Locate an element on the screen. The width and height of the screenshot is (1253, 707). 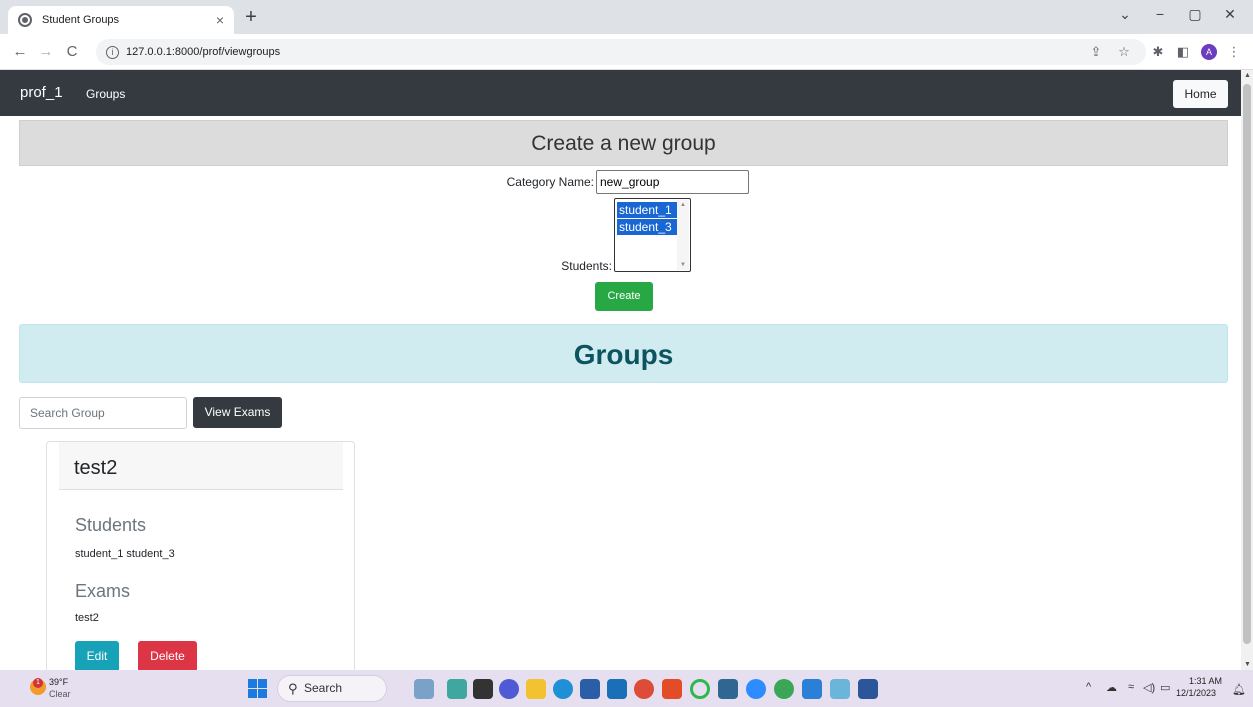
weather-temperature: 39°F is located at coordinates (58, 682).